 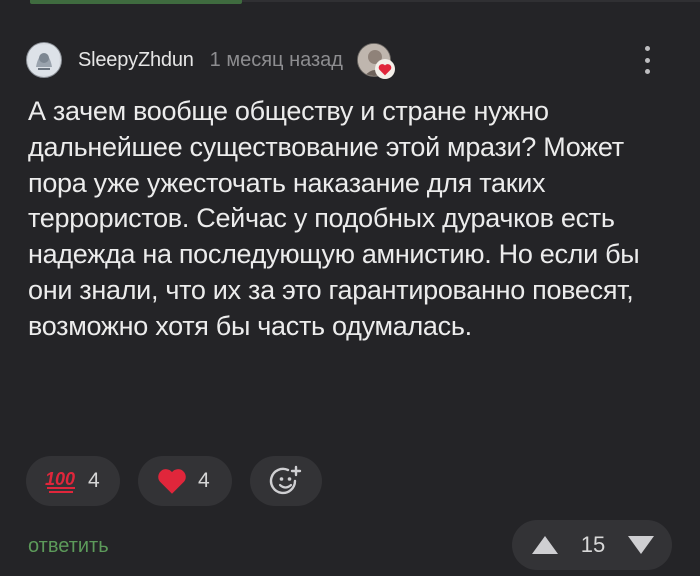 I want to click on vote-score: 15, so click(x=593, y=544).